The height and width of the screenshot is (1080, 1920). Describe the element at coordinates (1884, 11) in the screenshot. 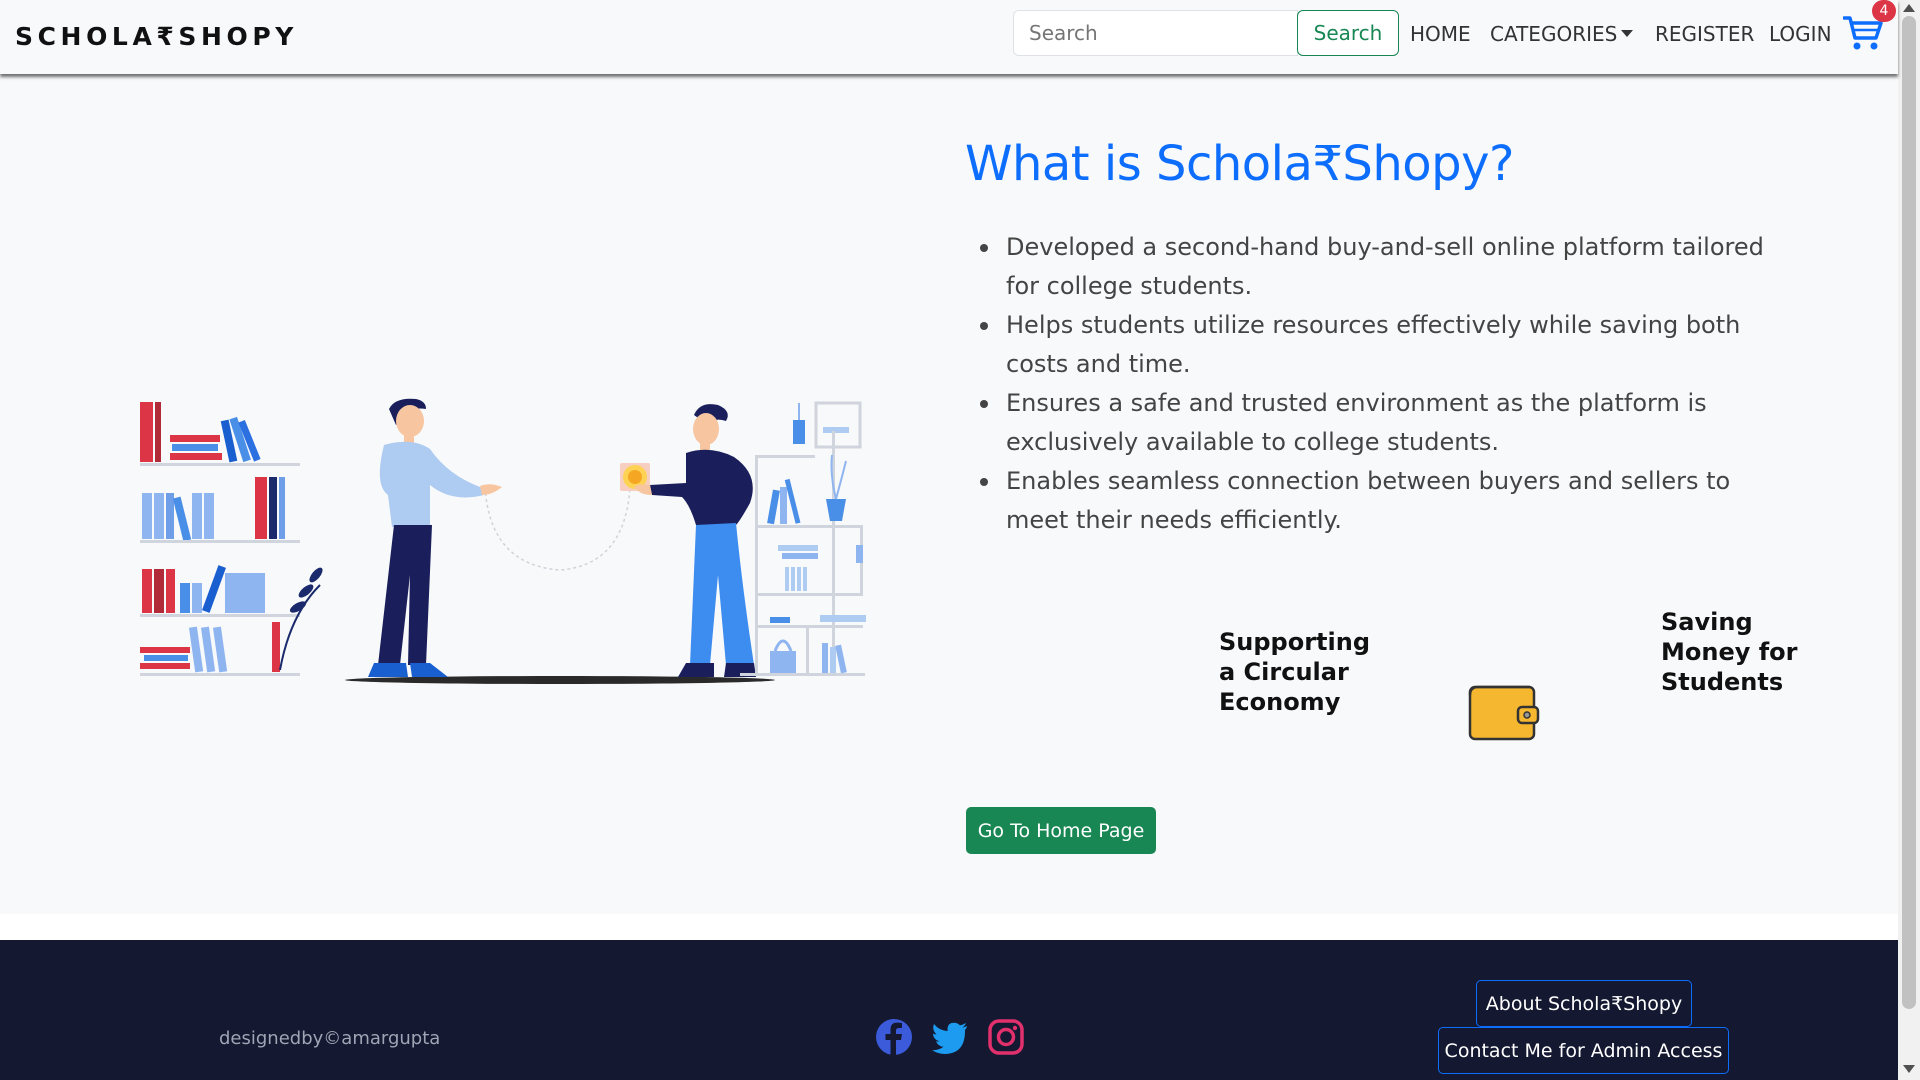

I see `cart-count-badge: 4` at that location.